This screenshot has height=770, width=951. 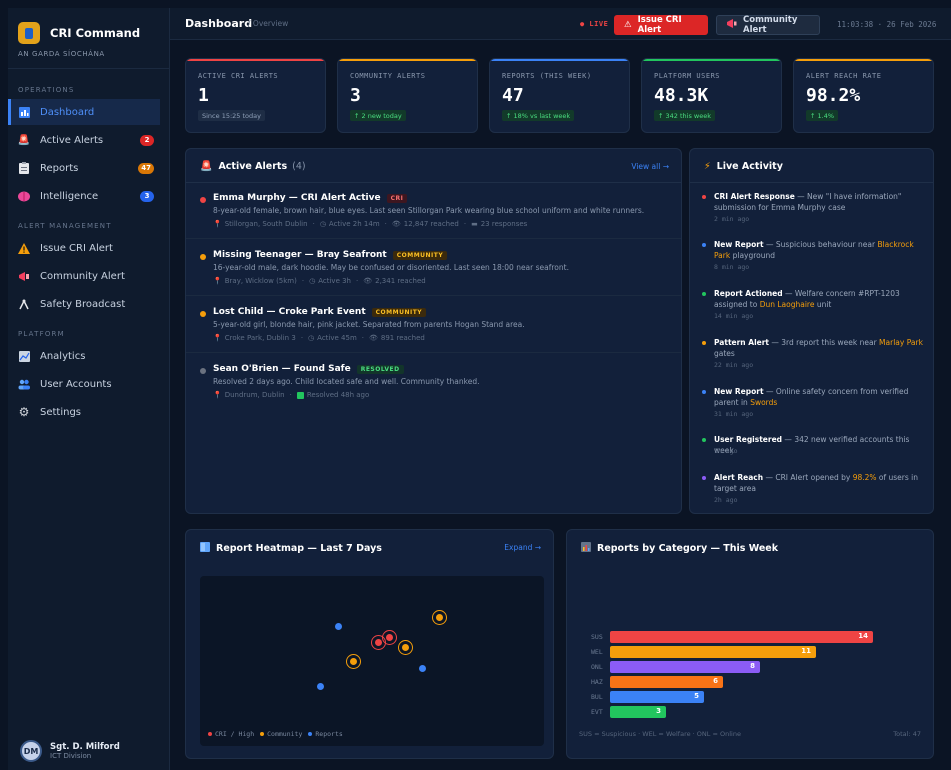 I want to click on activity-time: 2h ago, so click(x=726, y=500).